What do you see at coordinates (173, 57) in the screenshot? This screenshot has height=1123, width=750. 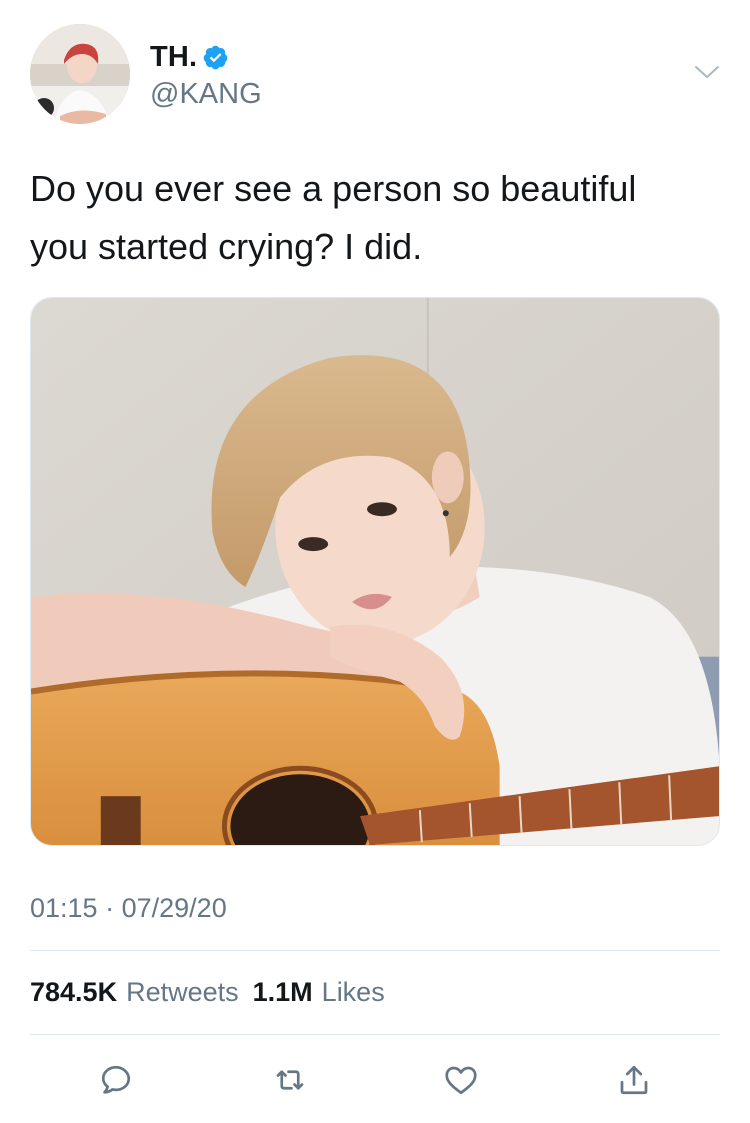 I see `author-display-name: TH.` at bounding box center [173, 57].